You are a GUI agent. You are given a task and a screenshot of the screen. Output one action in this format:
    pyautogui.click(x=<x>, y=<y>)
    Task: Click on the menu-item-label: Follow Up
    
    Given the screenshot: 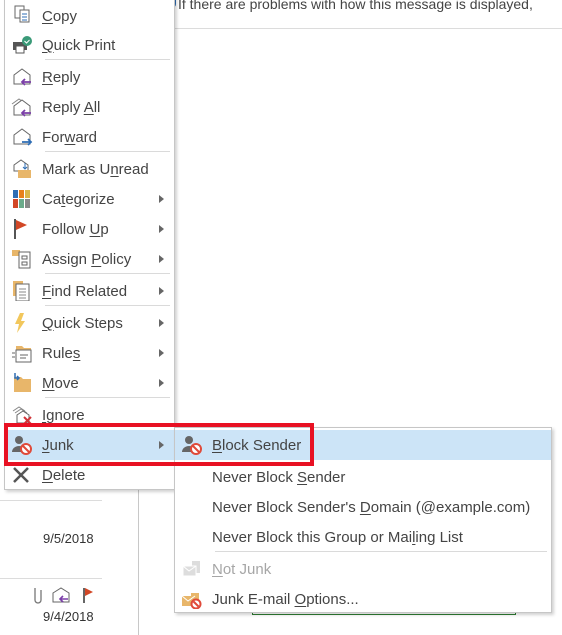 What is the action you would take?
    pyautogui.click(x=75, y=229)
    